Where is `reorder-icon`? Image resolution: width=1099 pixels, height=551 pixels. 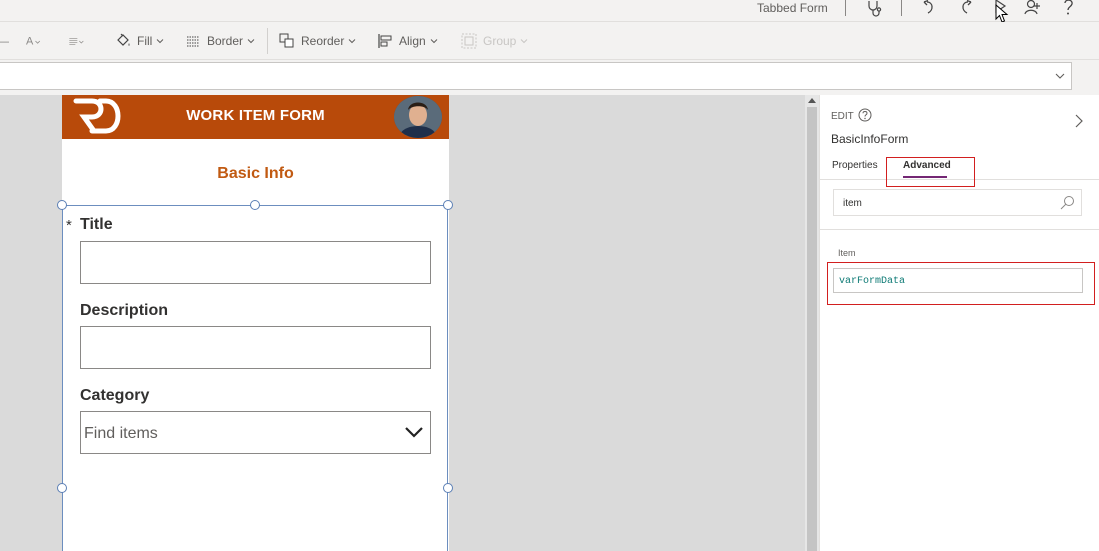 reorder-icon is located at coordinates (287, 41).